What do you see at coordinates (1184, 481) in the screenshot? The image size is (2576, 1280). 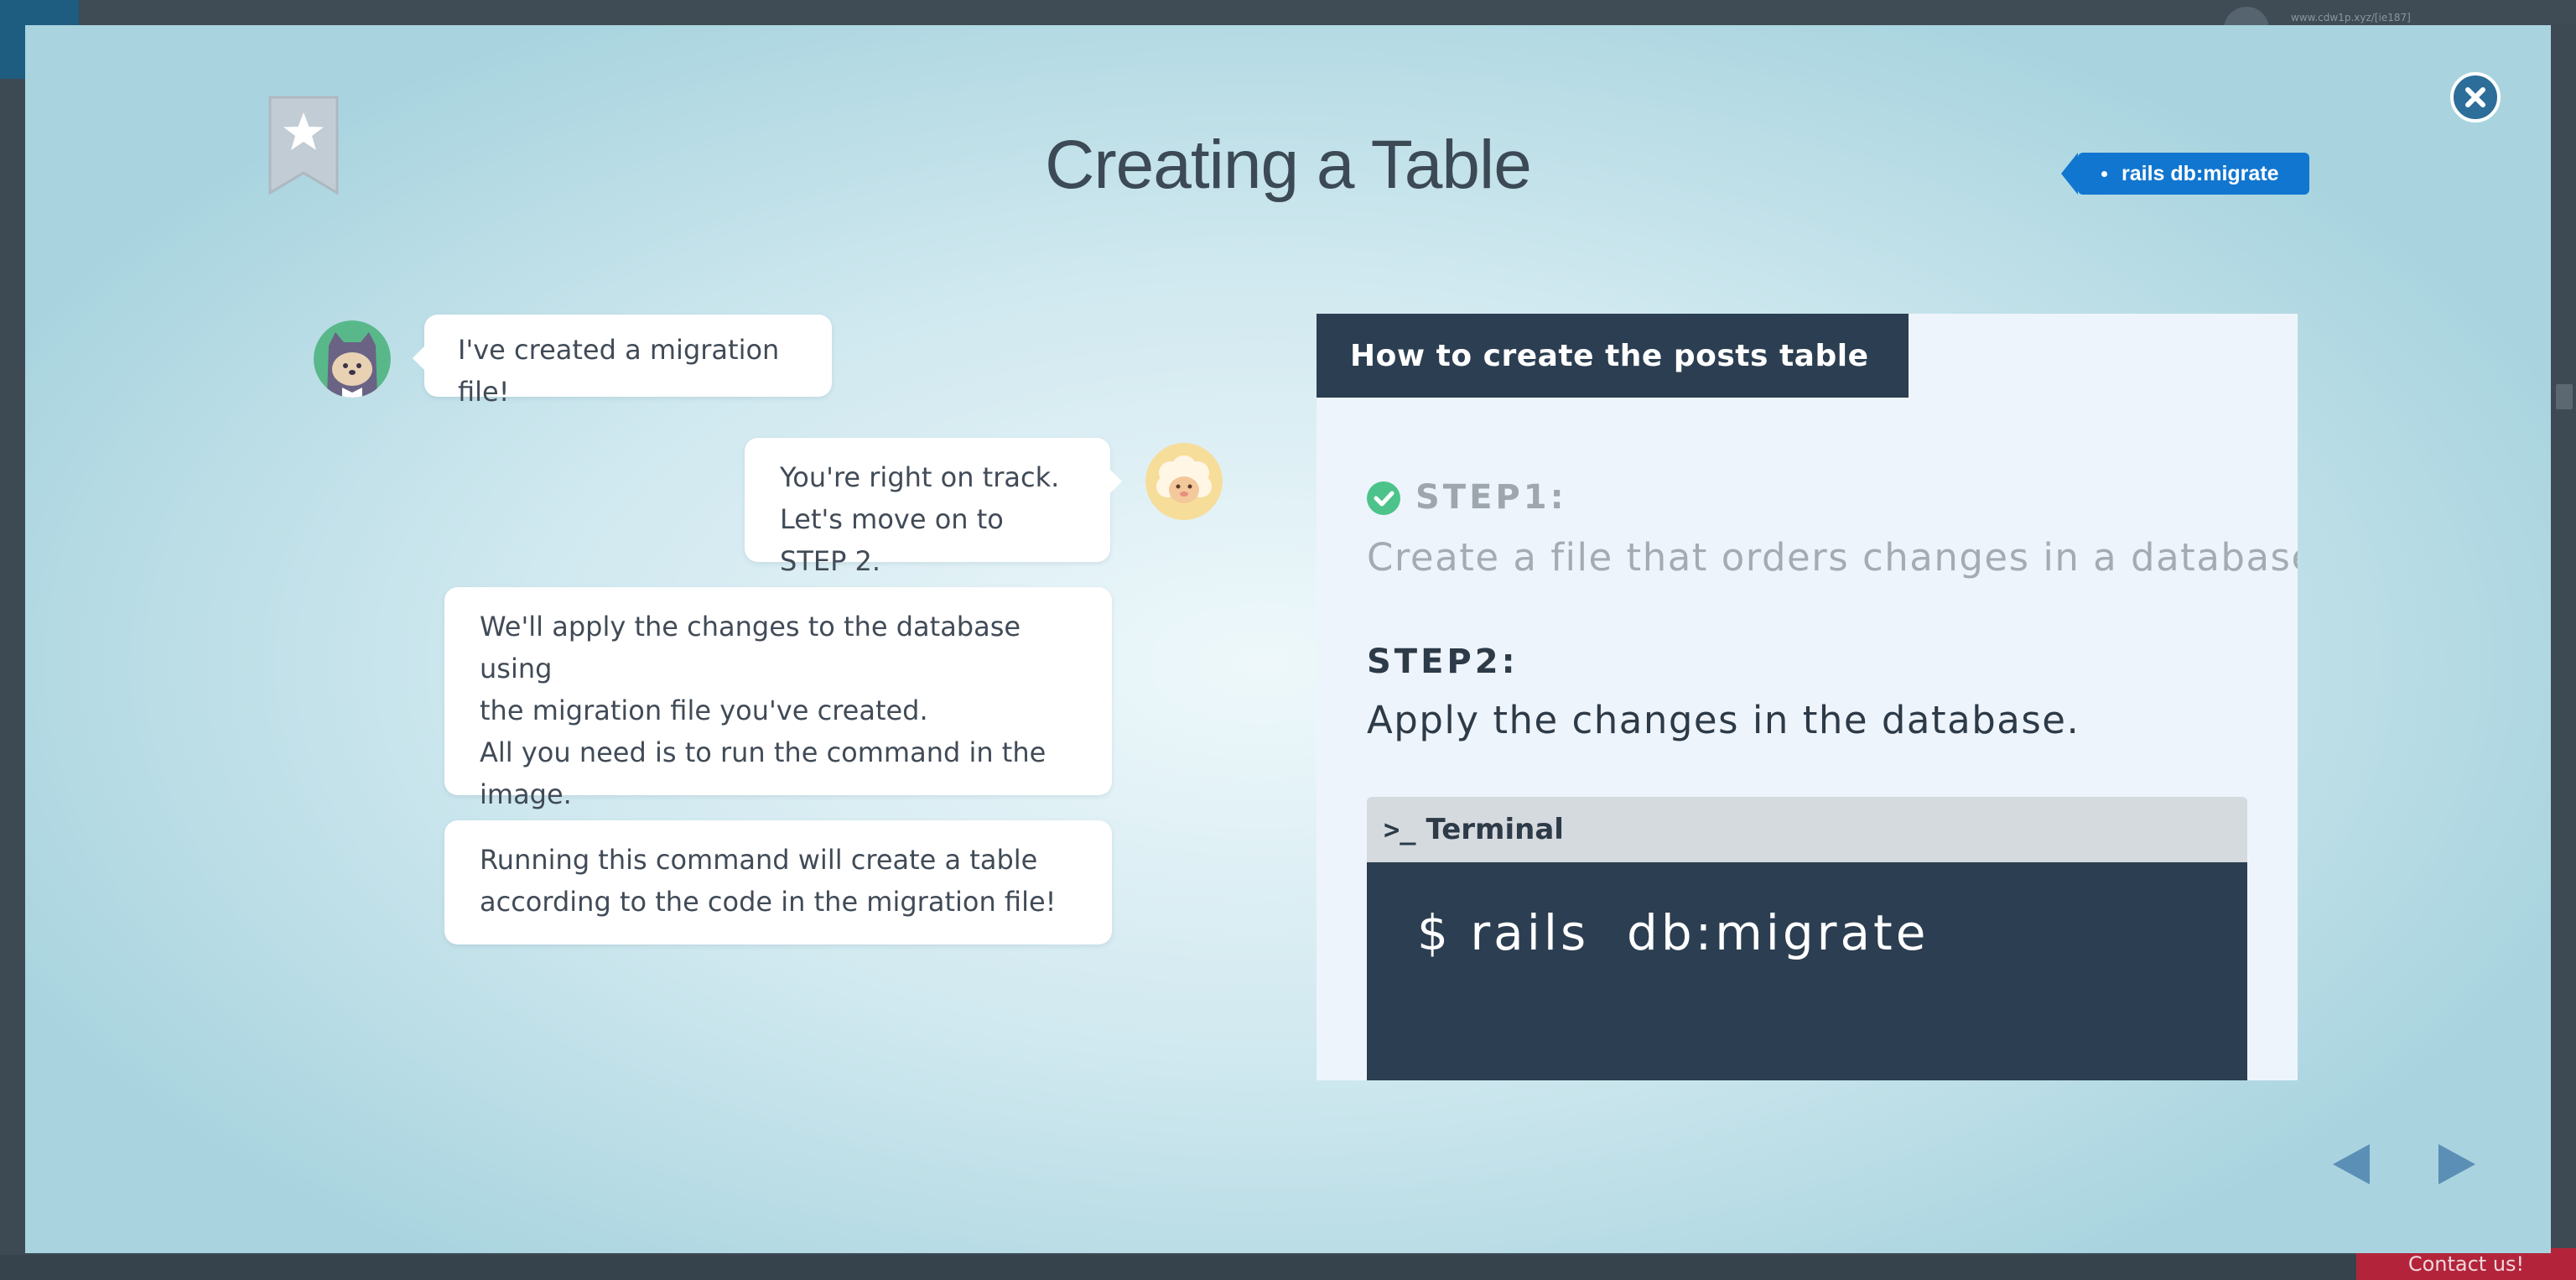 I see `mentor-avatar` at bounding box center [1184, 481].